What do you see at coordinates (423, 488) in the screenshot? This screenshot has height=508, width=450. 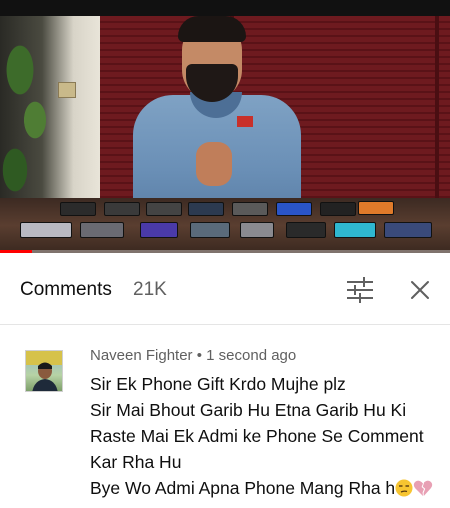 I see `broken-heart-emoji` at bounding box center [423, 488].